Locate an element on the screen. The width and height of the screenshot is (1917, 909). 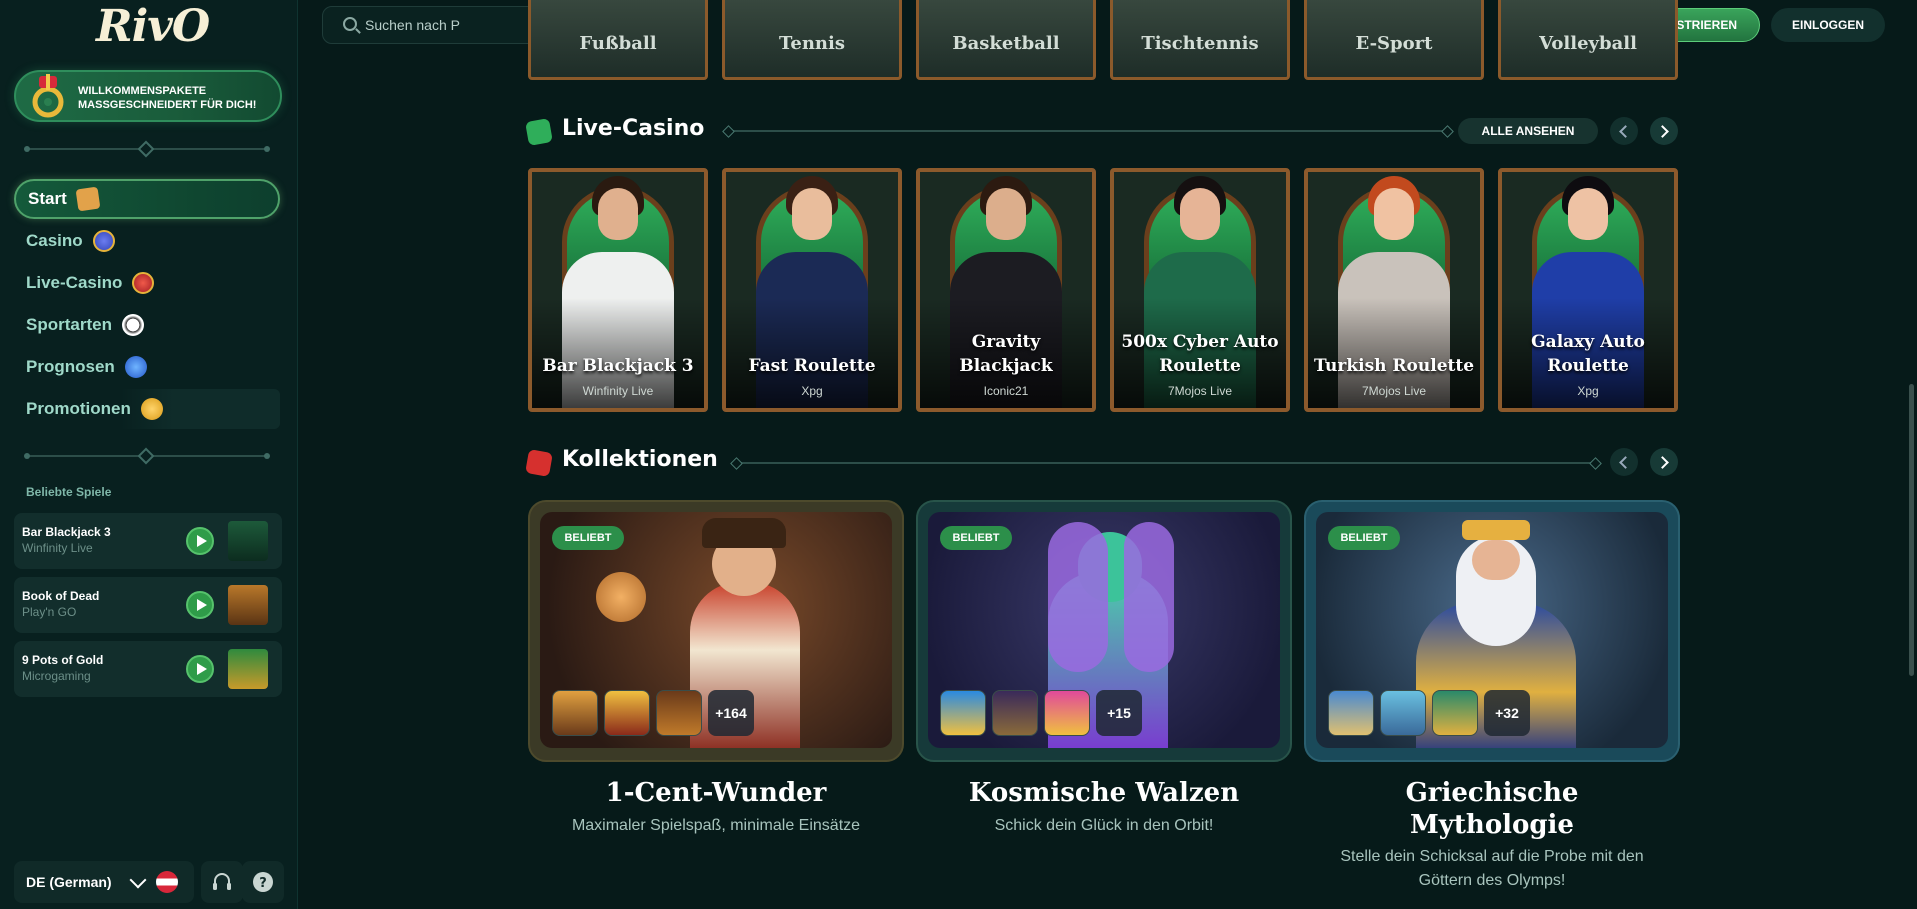
sport-tile-fussball: Fußball is located at coordinates (618, 40).